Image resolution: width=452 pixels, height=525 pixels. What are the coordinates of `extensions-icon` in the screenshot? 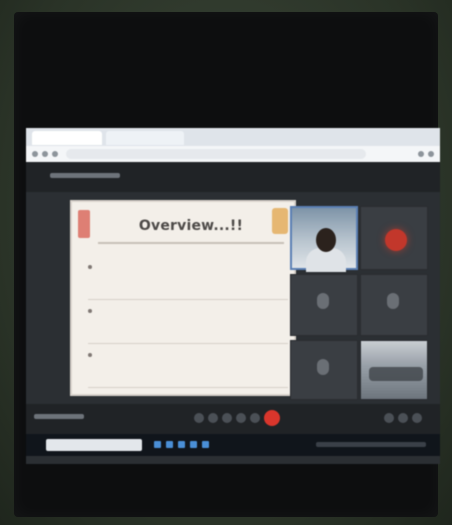 It's located at (421, 154).